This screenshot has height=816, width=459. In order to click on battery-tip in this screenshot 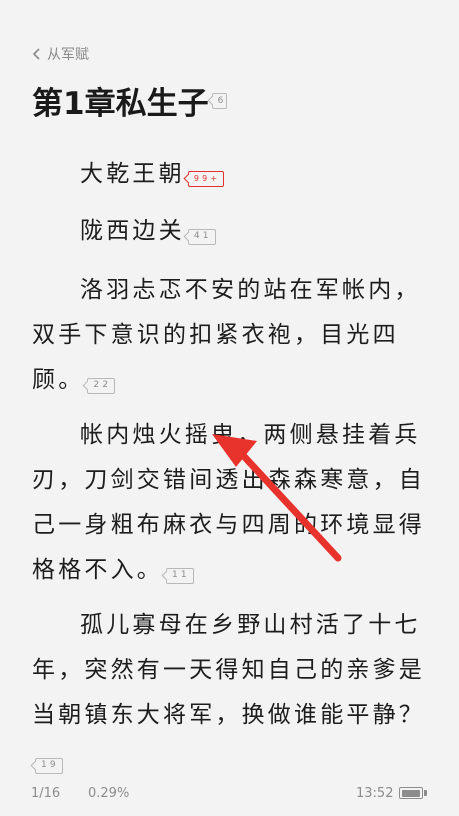, I will do `click(425, 793)`.